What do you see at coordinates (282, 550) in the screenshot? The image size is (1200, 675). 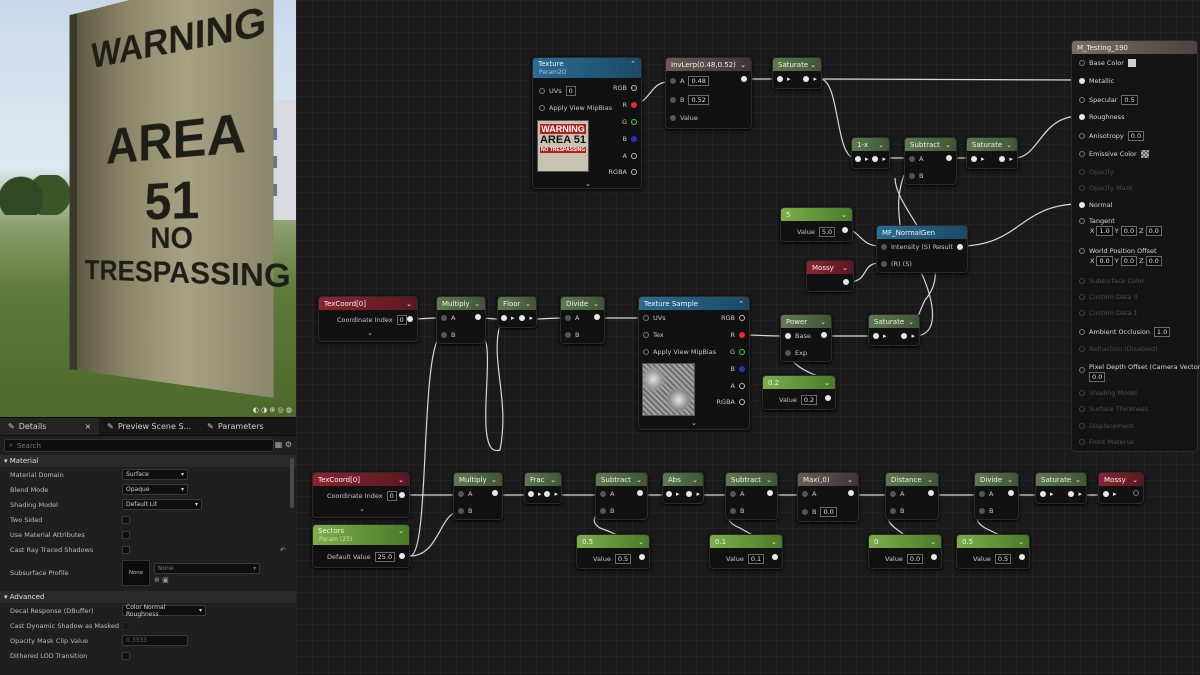 I see `reset-icon: ↶` at bounding box center [282, 550].